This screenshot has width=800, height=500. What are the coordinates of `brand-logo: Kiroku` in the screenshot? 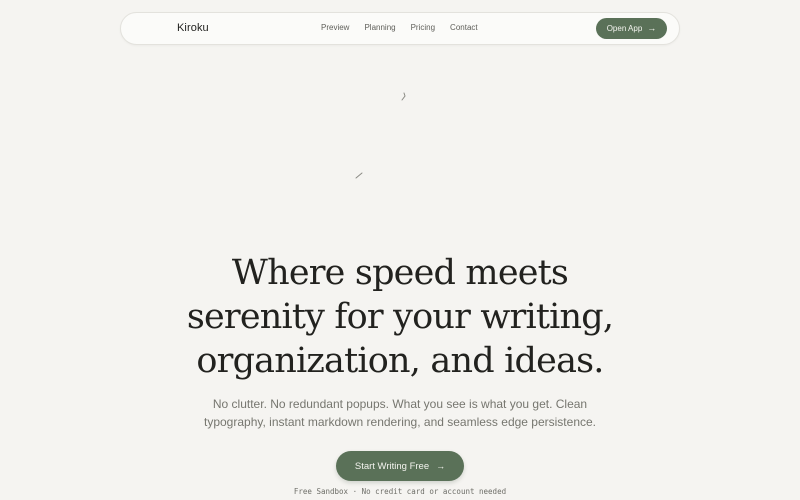 It's located at (193, 28).